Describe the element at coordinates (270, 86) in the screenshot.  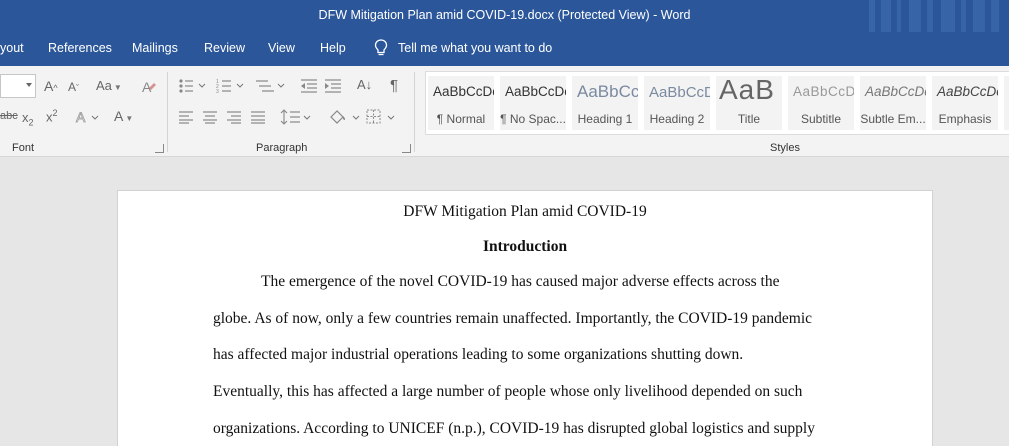
I see `multilevel-list-icon` at that location.